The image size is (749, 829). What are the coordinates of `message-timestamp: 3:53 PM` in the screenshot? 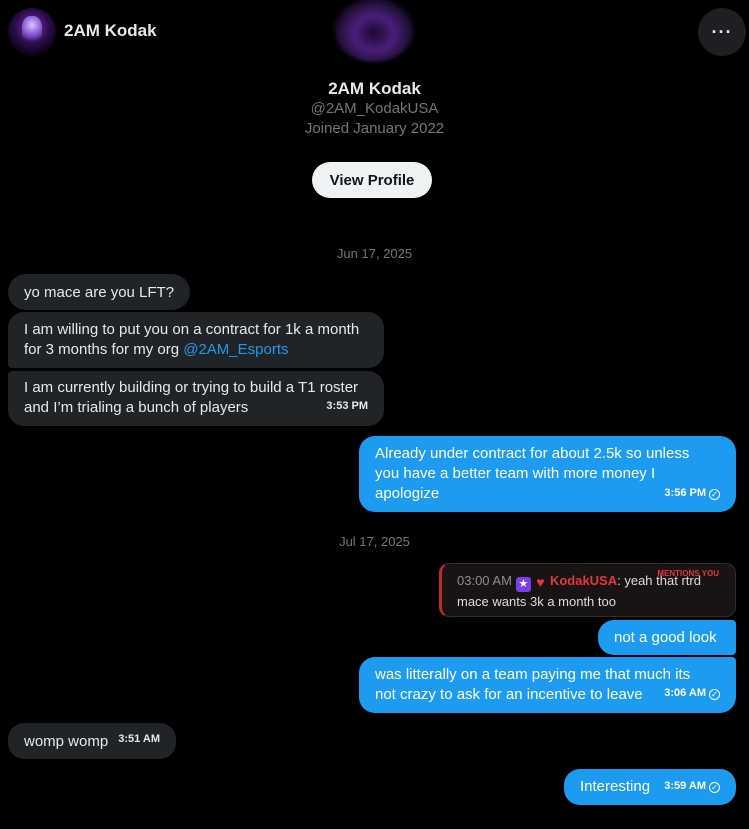 It's located at (347, 406).